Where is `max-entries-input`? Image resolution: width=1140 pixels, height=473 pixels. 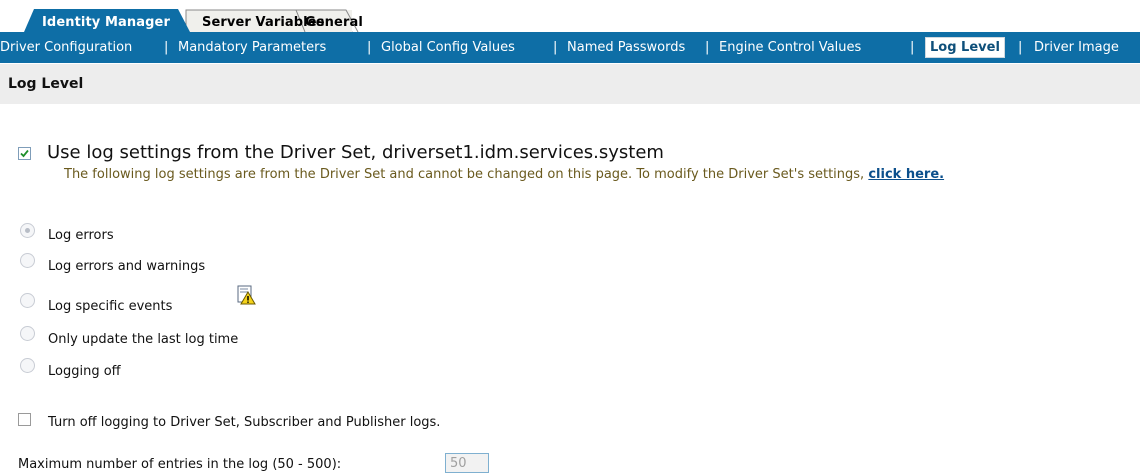 max-entries-input is located at coordinates (467, 463).